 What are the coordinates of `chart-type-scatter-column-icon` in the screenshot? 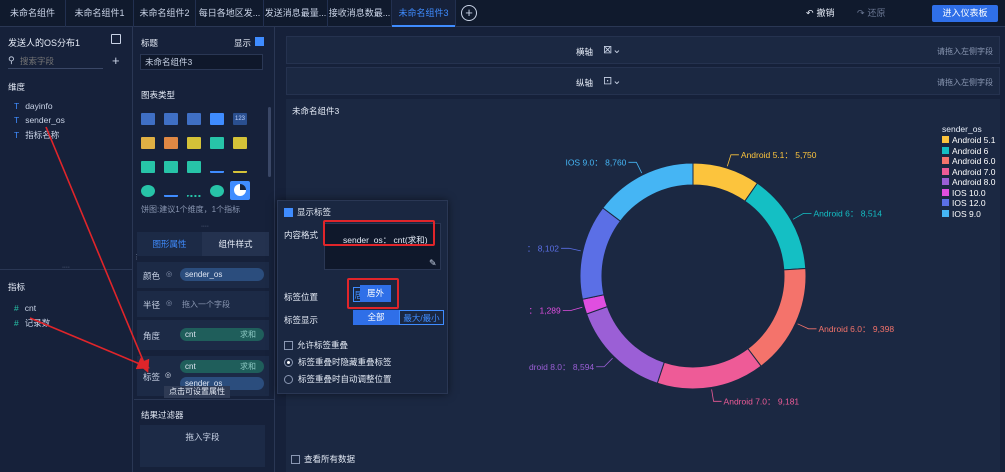 It's located at (194, 167).